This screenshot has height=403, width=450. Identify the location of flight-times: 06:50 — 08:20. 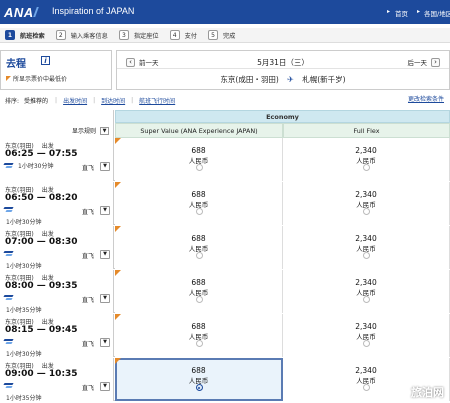
(41, 198).